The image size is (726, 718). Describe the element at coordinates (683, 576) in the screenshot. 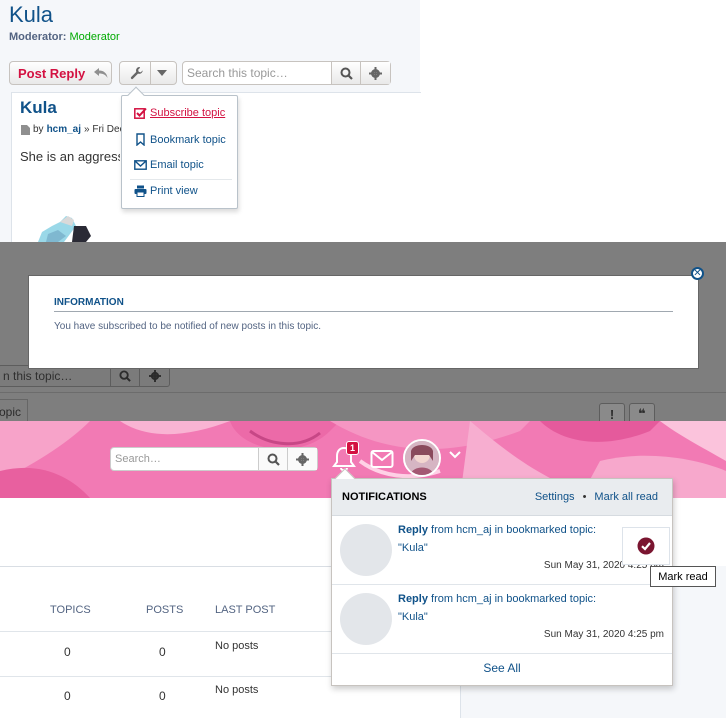

I see `mark-read-tooltip: Mark read` at that location.